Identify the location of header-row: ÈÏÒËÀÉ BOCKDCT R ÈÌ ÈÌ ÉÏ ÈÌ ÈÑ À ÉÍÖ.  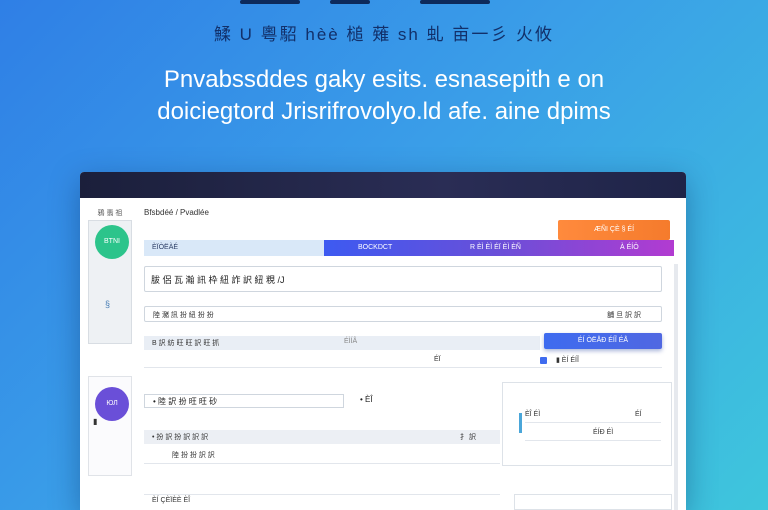
(409, 248).